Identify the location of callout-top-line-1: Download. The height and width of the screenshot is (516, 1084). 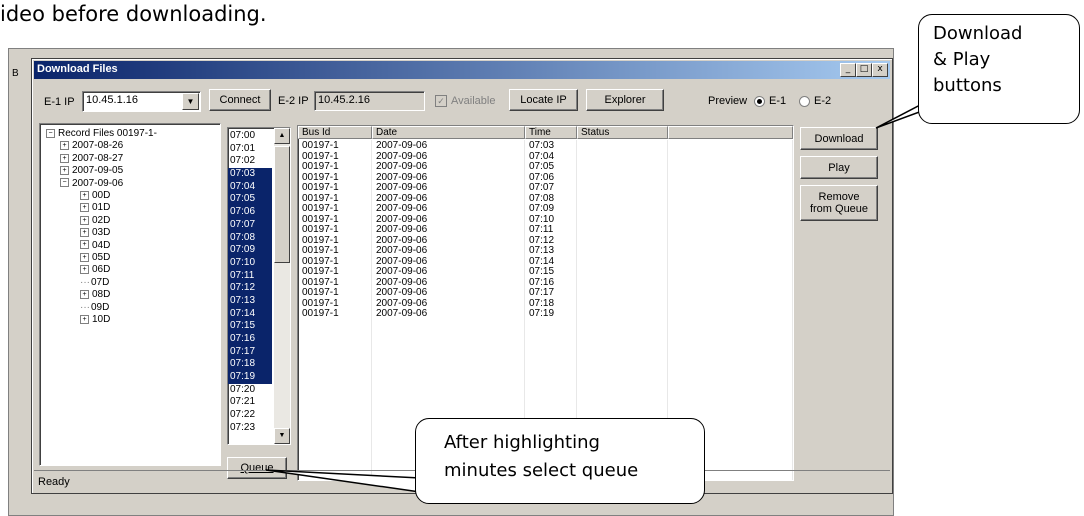
(978, 33).